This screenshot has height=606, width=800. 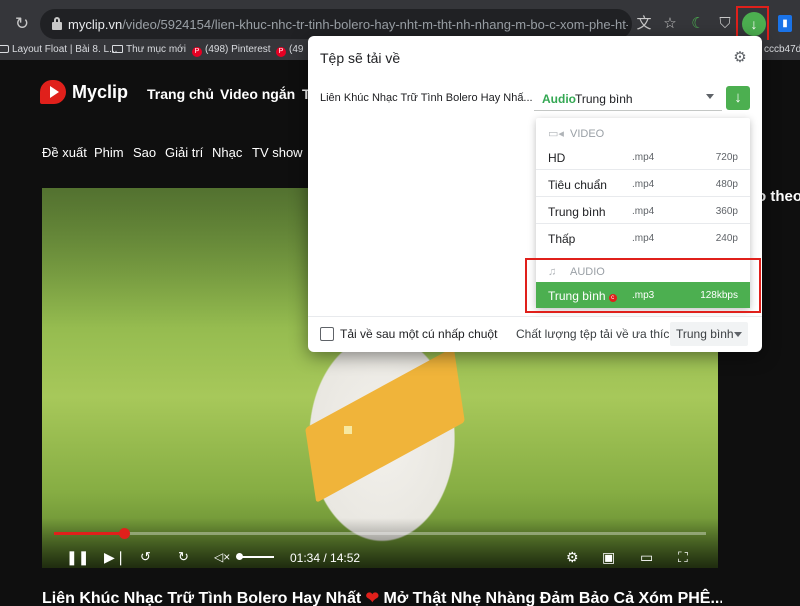 I want to click on book-mark, so click(x=348, y=430).